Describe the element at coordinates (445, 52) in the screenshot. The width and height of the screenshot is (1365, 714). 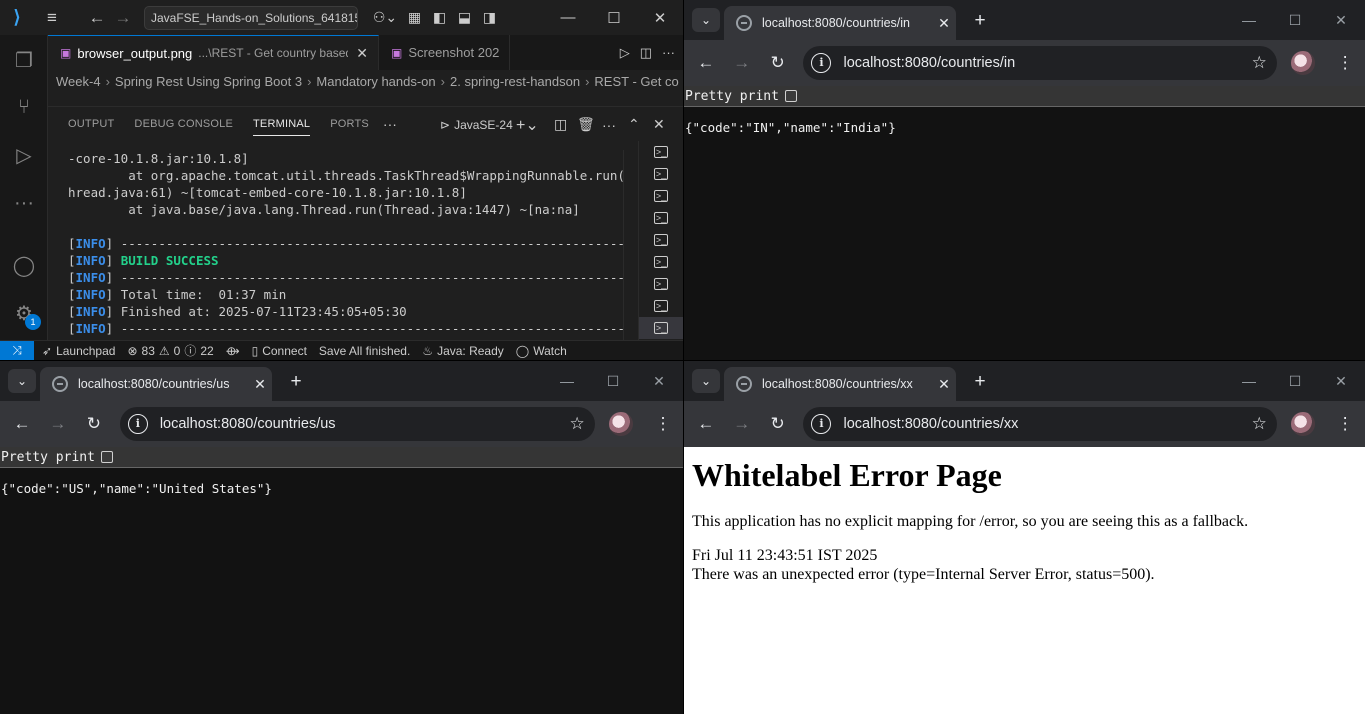
I see `tab-screenshot: ▣ Screenshot 202` at that location.